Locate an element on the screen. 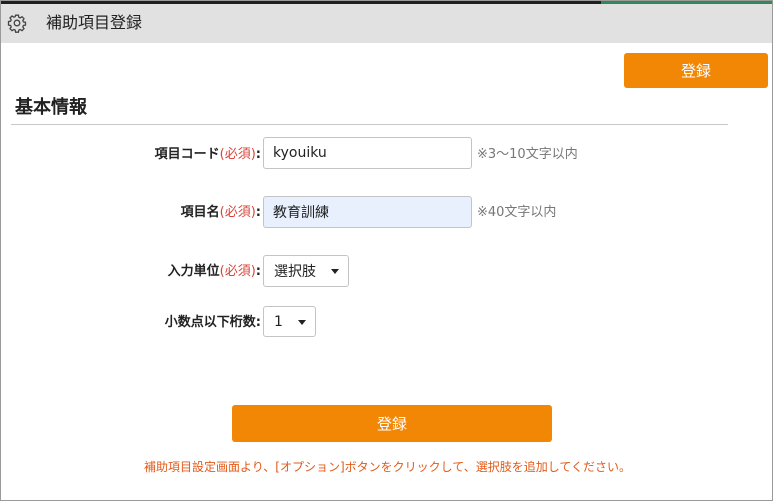 This screenshot has width=773, height=501. name-label-row: 項目名(必須): is located at coordinates (131, 213).